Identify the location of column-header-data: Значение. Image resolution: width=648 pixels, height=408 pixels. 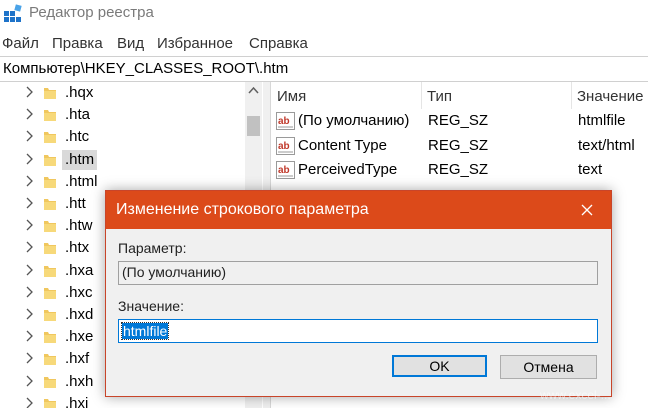
(609, 95).